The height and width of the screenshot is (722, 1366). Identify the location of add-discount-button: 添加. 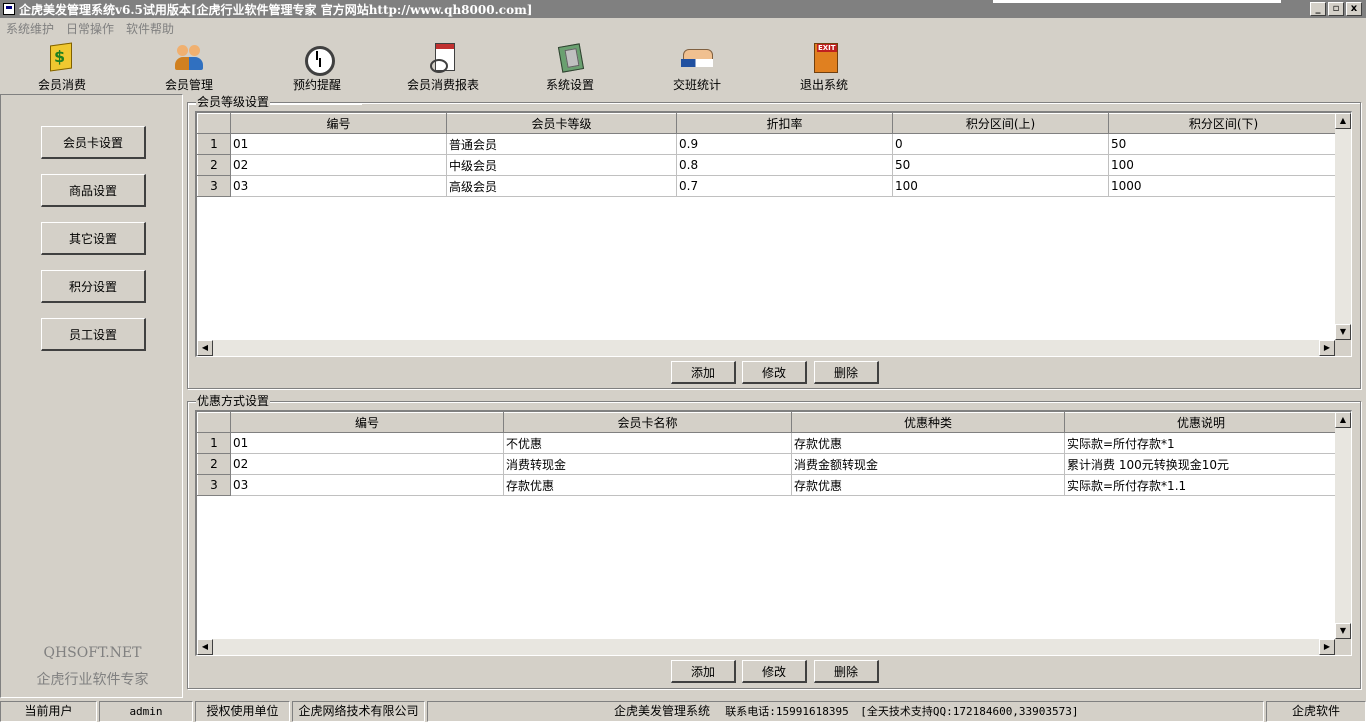
(703, 671).